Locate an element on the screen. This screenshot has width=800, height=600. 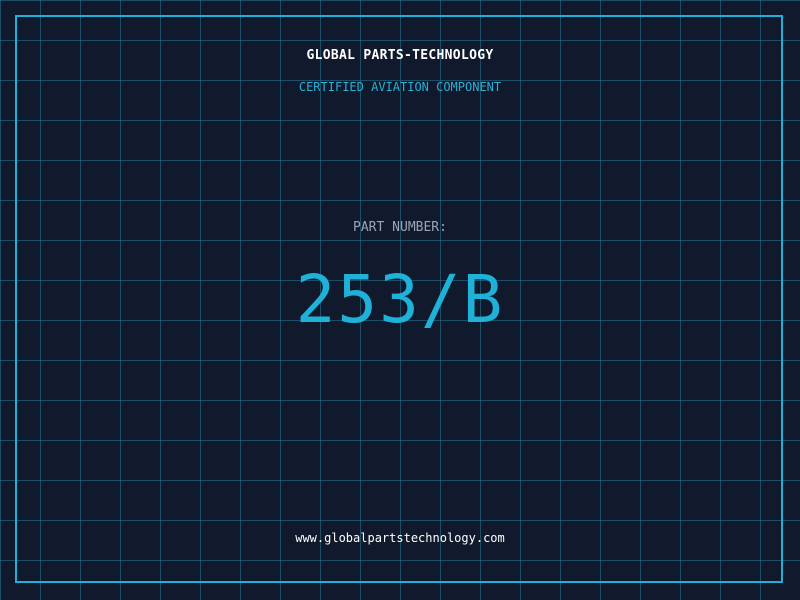
company-name: GLOBAL PARTS-TECHNOLOGY is located at coordinates (400, 55).